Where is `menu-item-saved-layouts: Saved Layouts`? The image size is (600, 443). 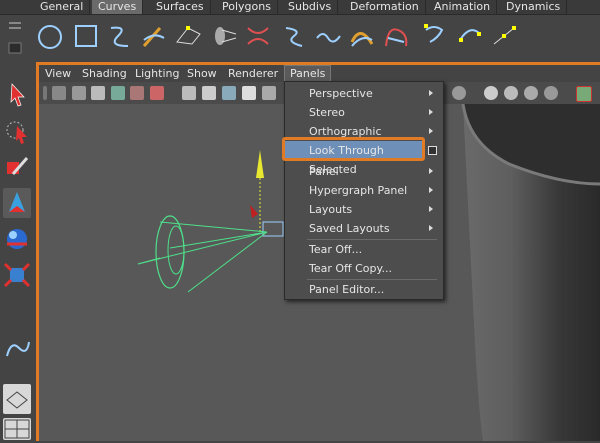
menu-item-saved-layouts: Saved Layouts is located at coordinates (363, 228).